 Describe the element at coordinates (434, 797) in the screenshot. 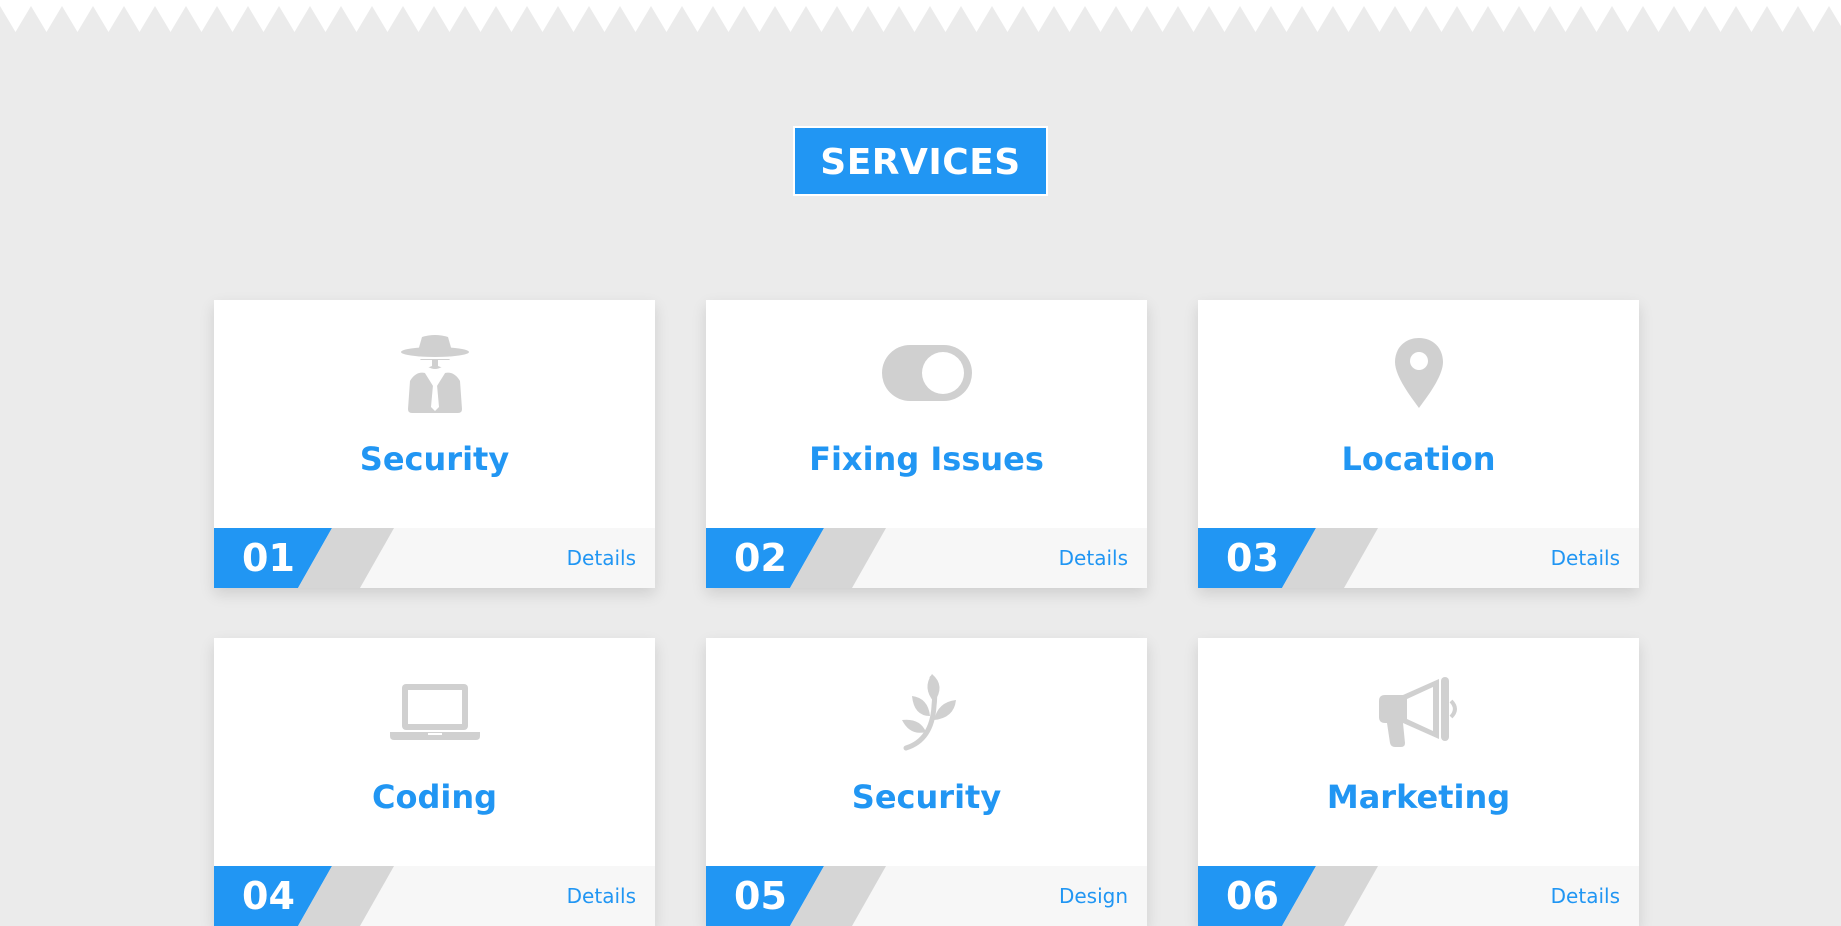

I see `service-title: Coding` at that location.